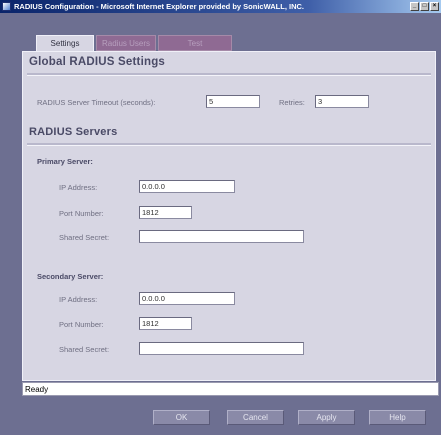 Image resolution: width=441 pixels, height=435 pixels. Describe the element at coordinates (84, 237) in the screenshot. I see `primary-secret-label: Shared Secret:` at that location.